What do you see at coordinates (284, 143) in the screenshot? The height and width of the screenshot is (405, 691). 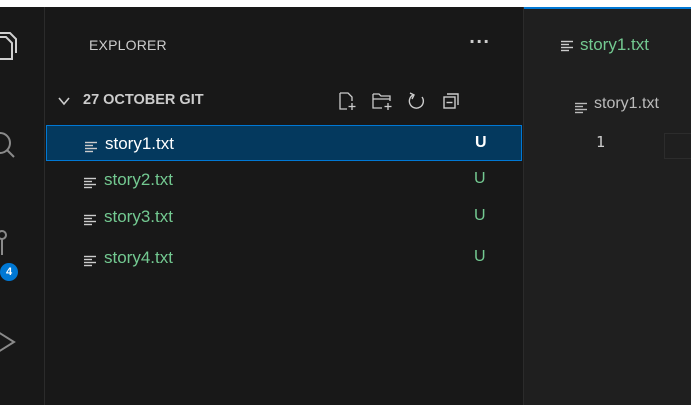 I see `file-row-story1: story1.txt U` at bounding box center [284, 143].